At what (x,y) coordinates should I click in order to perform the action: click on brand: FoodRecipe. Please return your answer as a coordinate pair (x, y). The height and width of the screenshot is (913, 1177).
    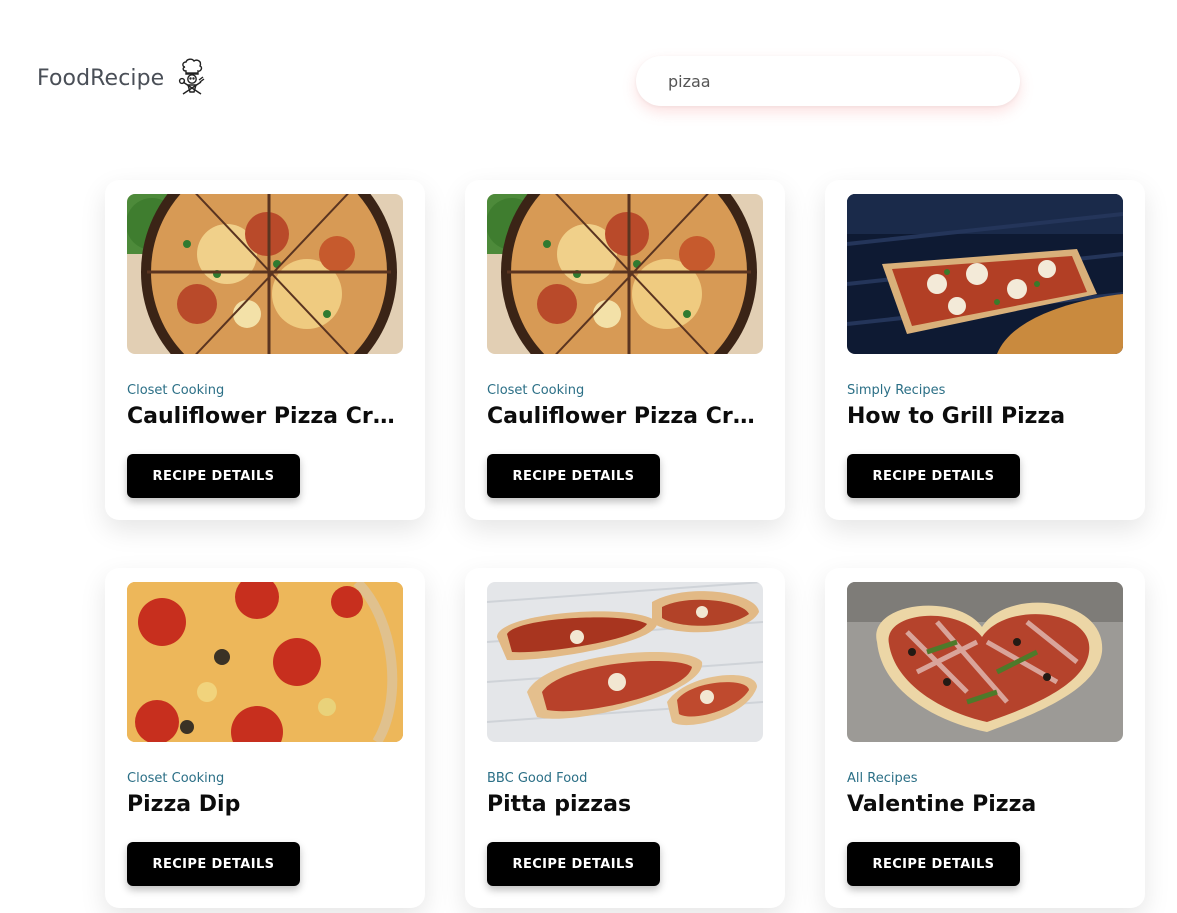
    Looking at the image, I should click on (122, 78).